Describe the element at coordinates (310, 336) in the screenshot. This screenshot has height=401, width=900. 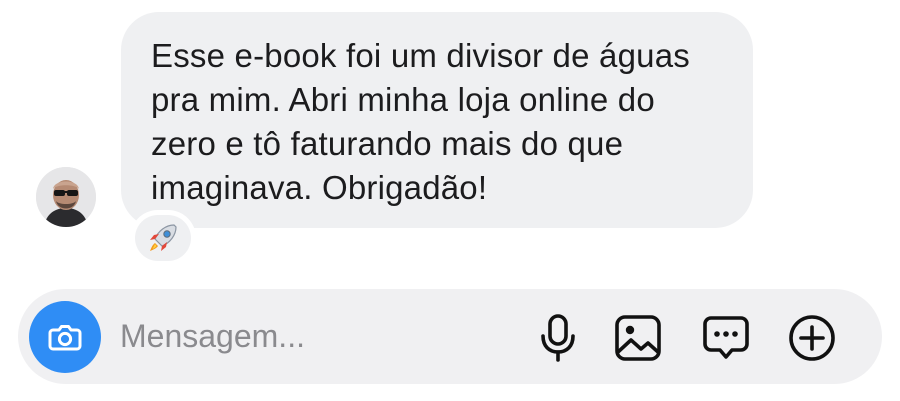
I see `message-input` at that location.